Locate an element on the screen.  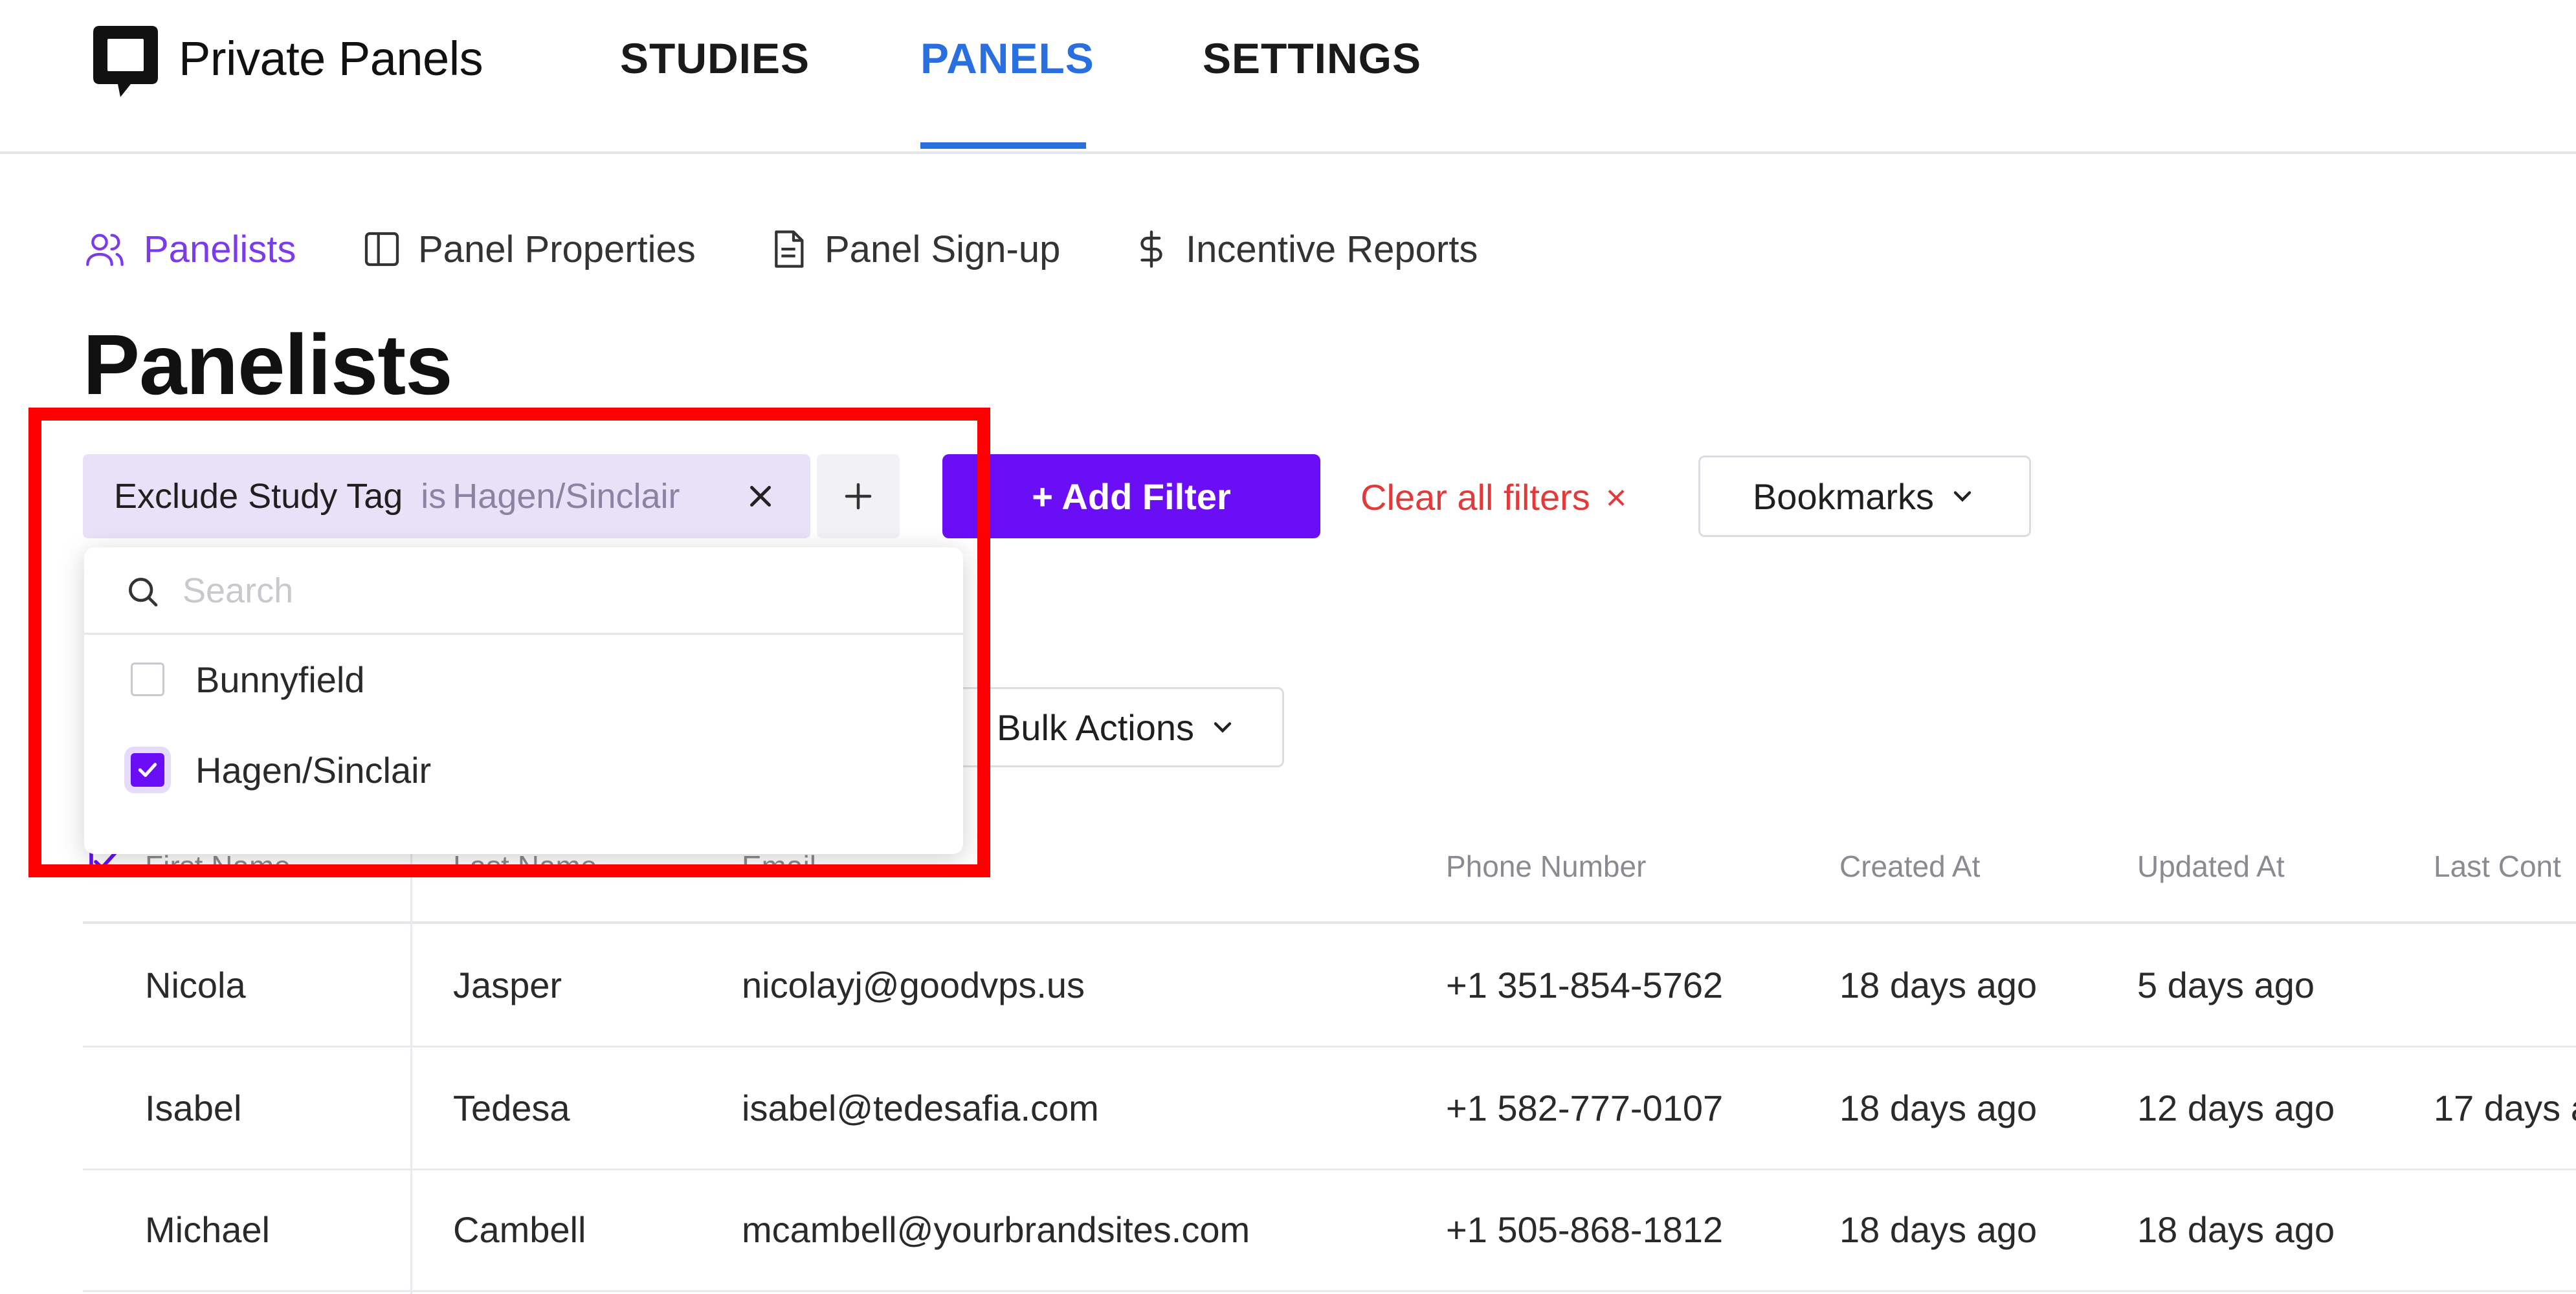
add-filter-value-button is located at coordinates (858, 496).